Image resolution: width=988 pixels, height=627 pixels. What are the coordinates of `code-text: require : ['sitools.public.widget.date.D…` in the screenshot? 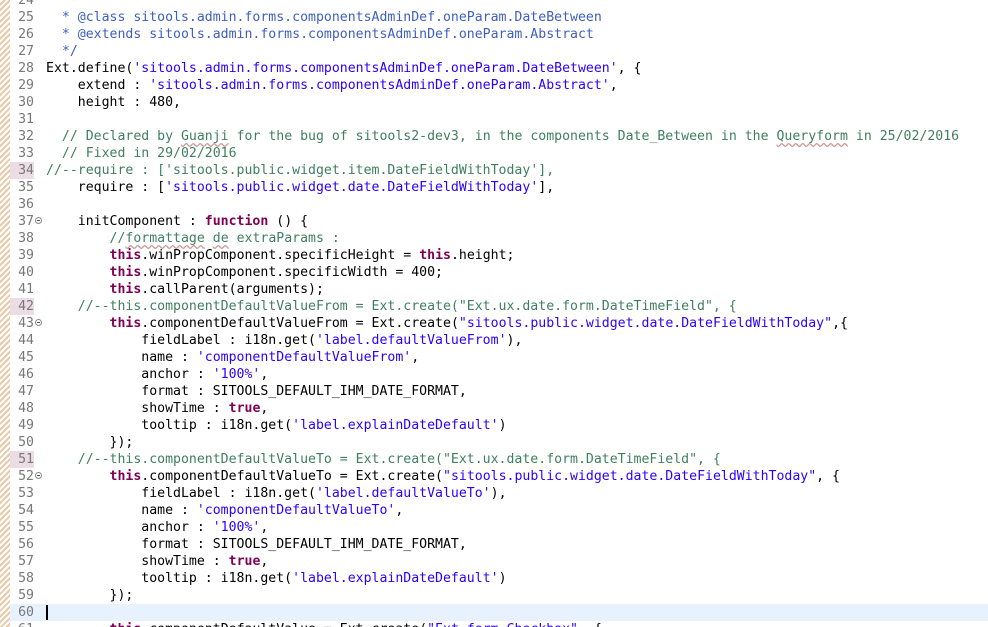 It's located at (300, 187).